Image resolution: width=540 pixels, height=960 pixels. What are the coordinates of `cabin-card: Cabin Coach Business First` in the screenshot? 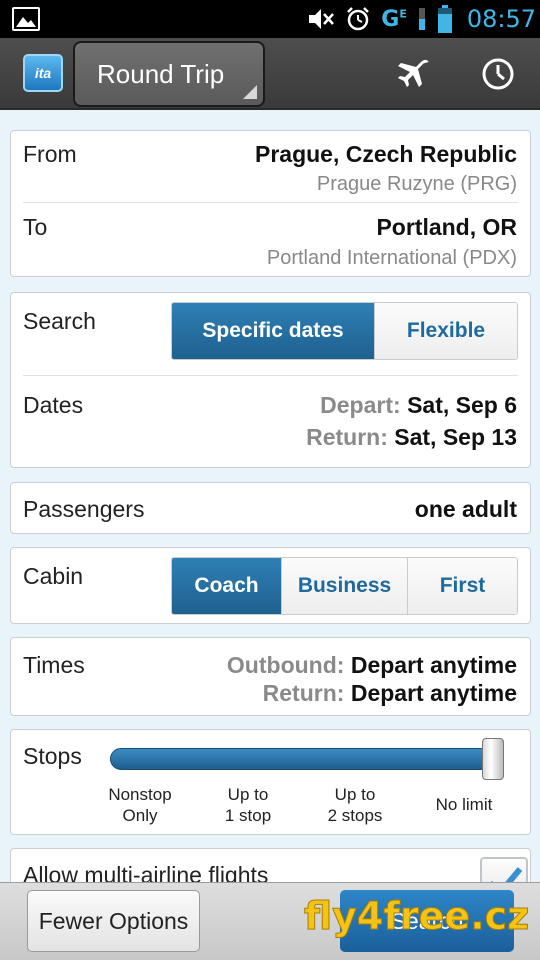 It's located at (270, 585).